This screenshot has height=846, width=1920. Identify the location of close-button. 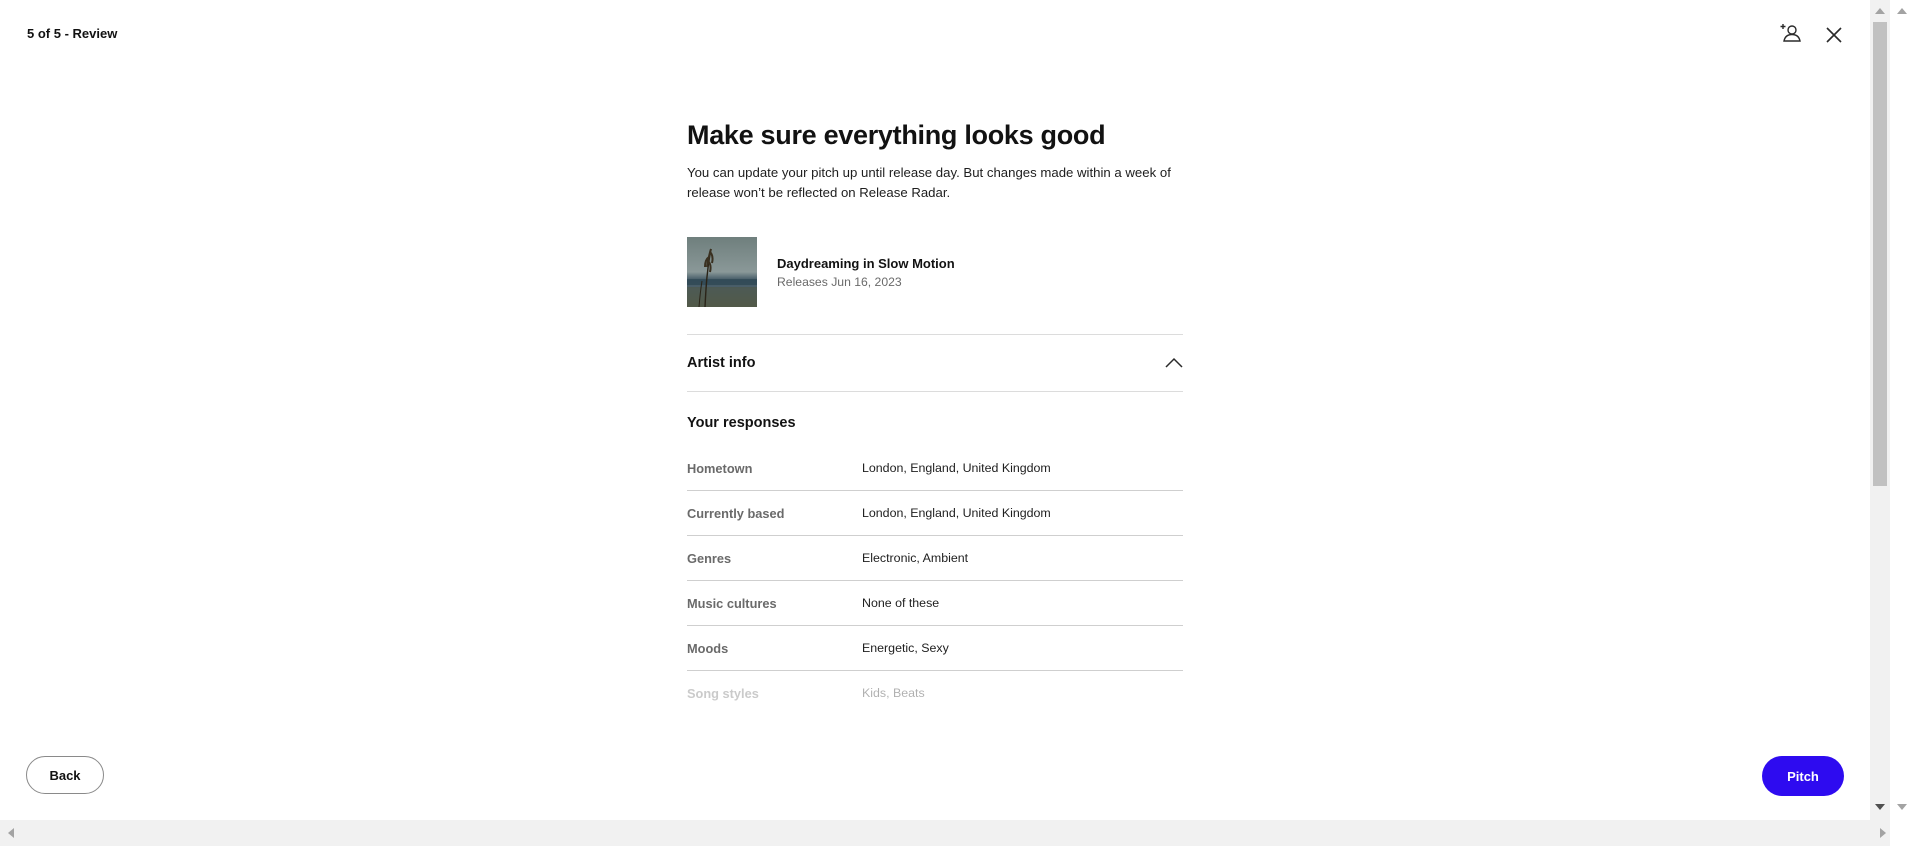
(1834, 35).